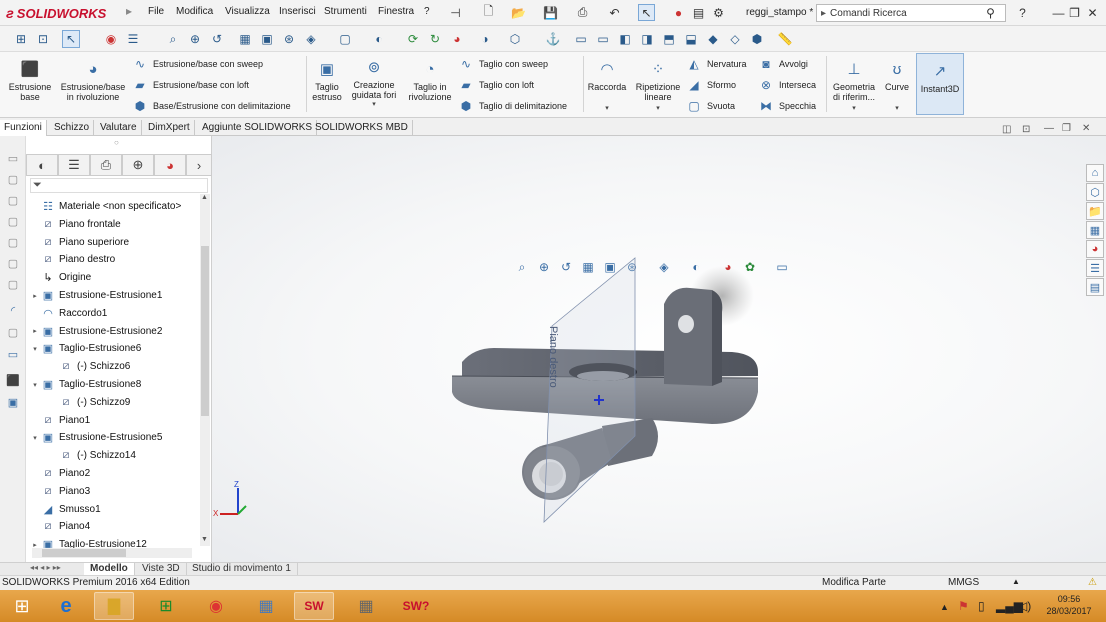 The width and height of the screenshot is (1106, 622). Describe the element at coordinates (112, 295) in the screenshot. I see `tree-item: ▸ ▣ Estrusione-Estrusione1` at that location.